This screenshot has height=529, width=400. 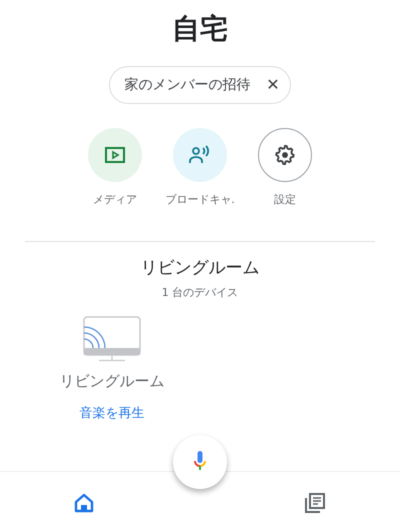 I want to click on action-label: メディア, so click(x=115, y=200).